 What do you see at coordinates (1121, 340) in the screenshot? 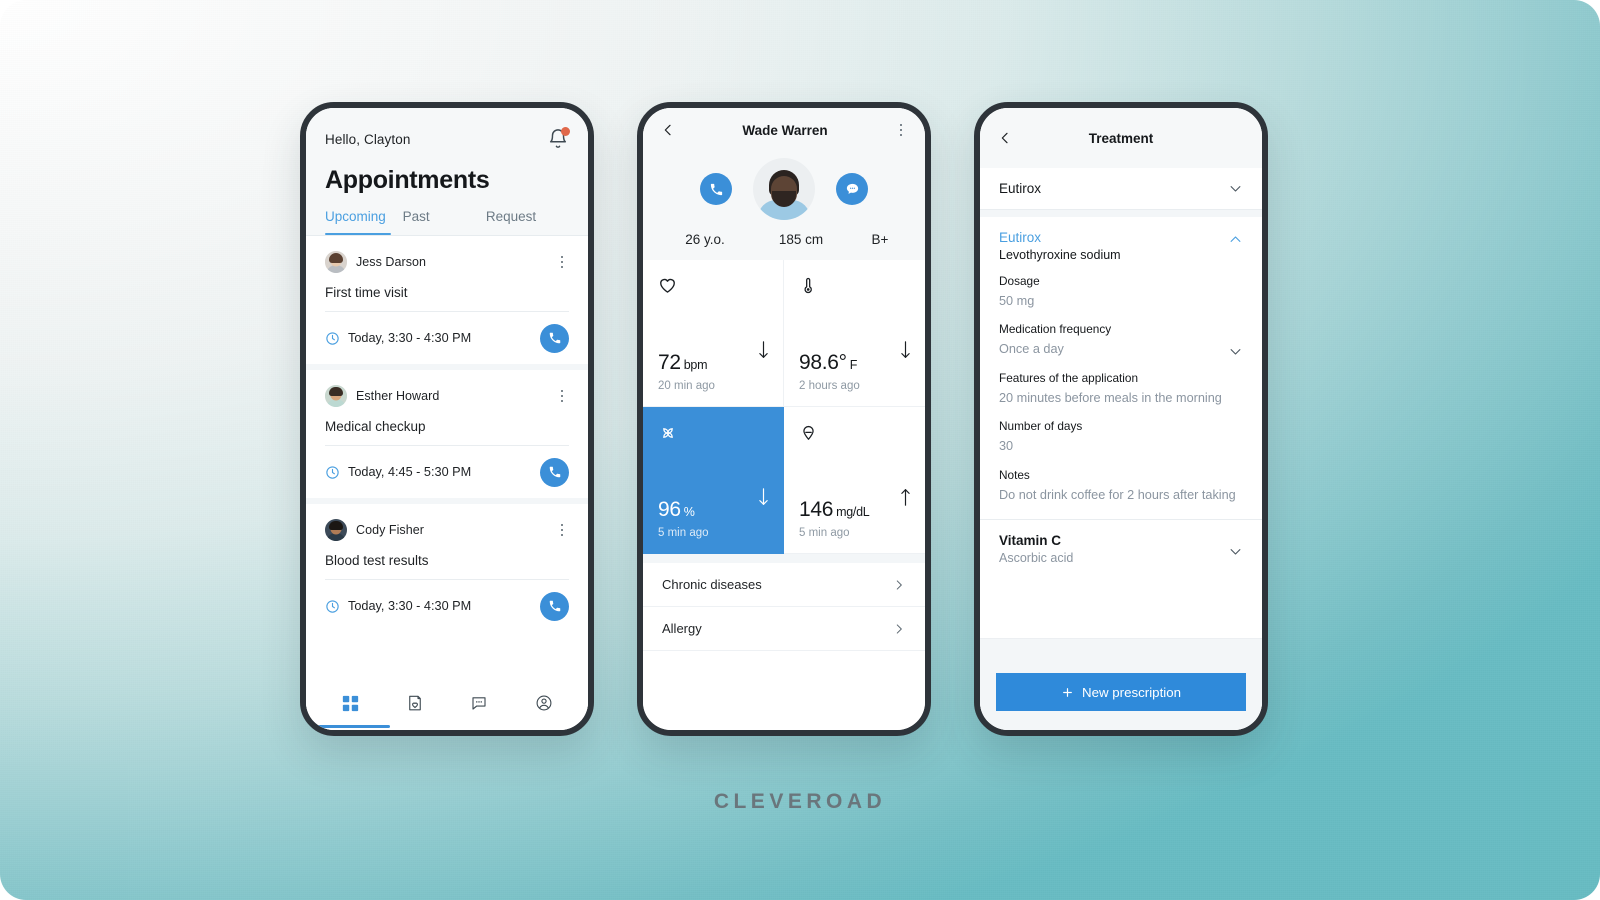
I see `field-medication-frequency: Medication frequency Once a day` at bounding box center [1121, 340].